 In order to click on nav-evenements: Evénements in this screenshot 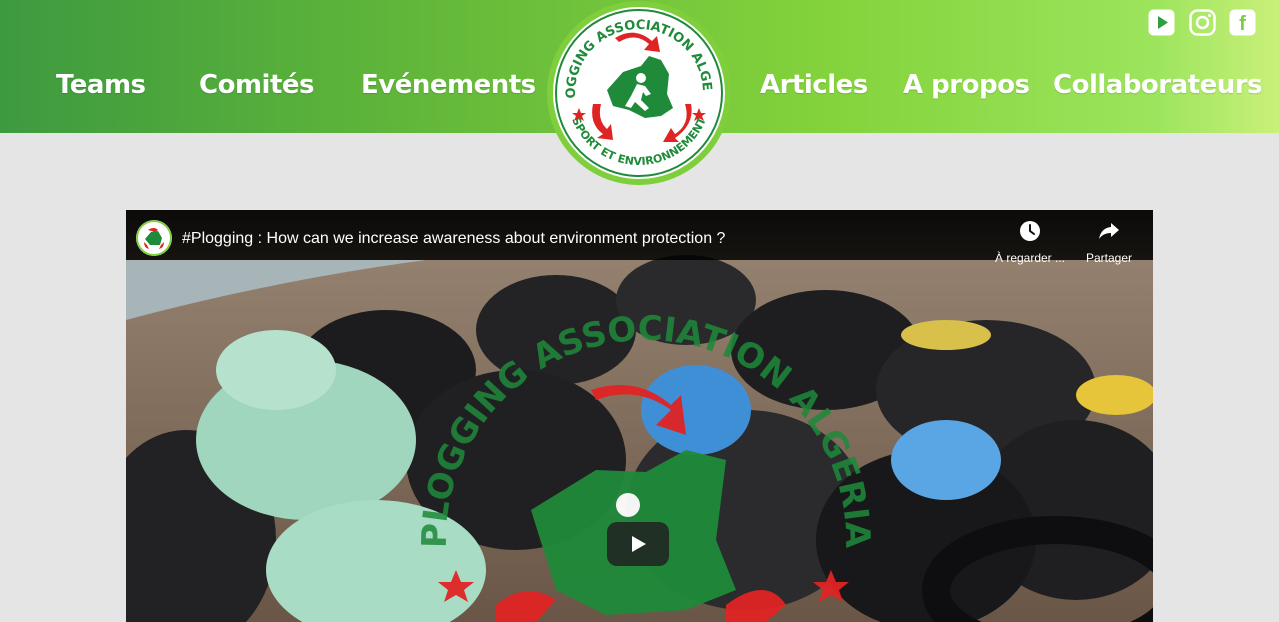, I will do `click(448, 85)`.